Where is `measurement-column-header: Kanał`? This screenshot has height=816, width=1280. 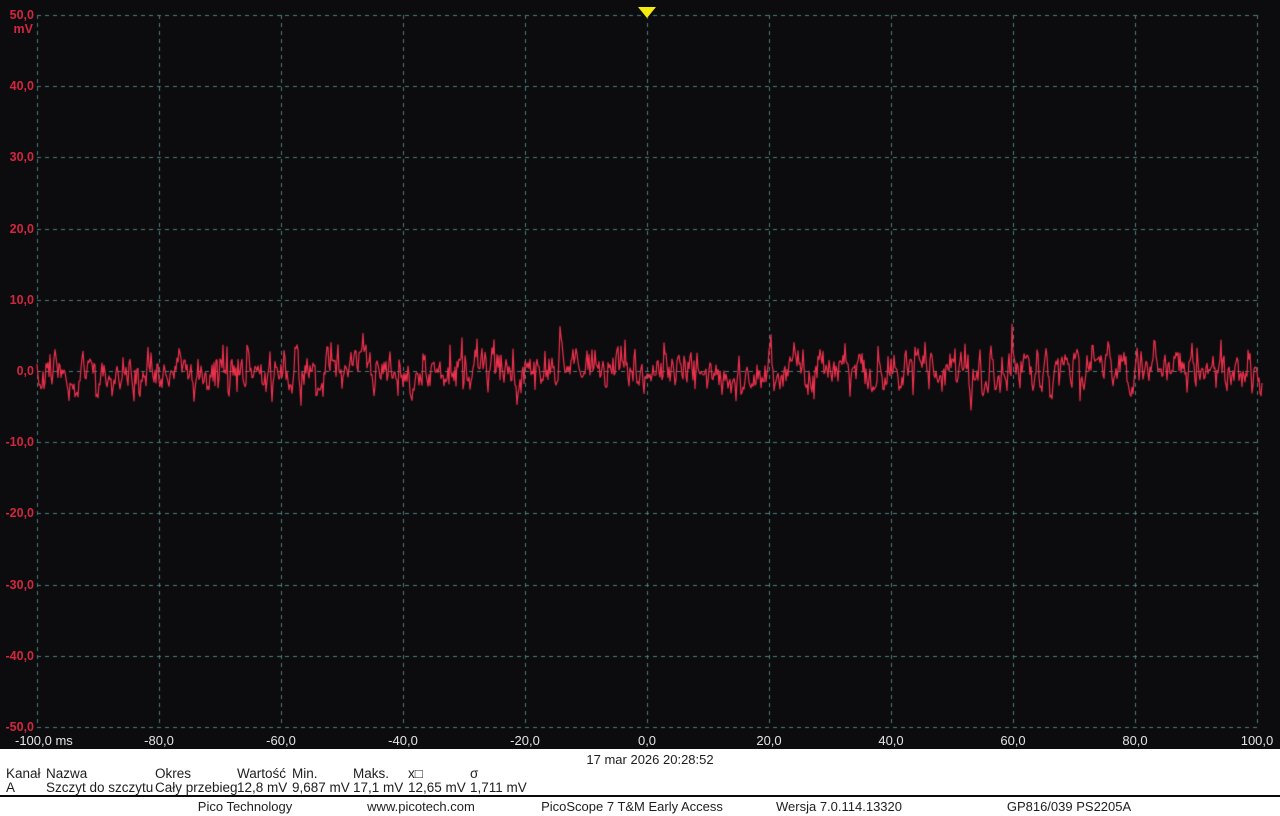
measurement-column-header: Kanał is located at coordinates (23, 773).